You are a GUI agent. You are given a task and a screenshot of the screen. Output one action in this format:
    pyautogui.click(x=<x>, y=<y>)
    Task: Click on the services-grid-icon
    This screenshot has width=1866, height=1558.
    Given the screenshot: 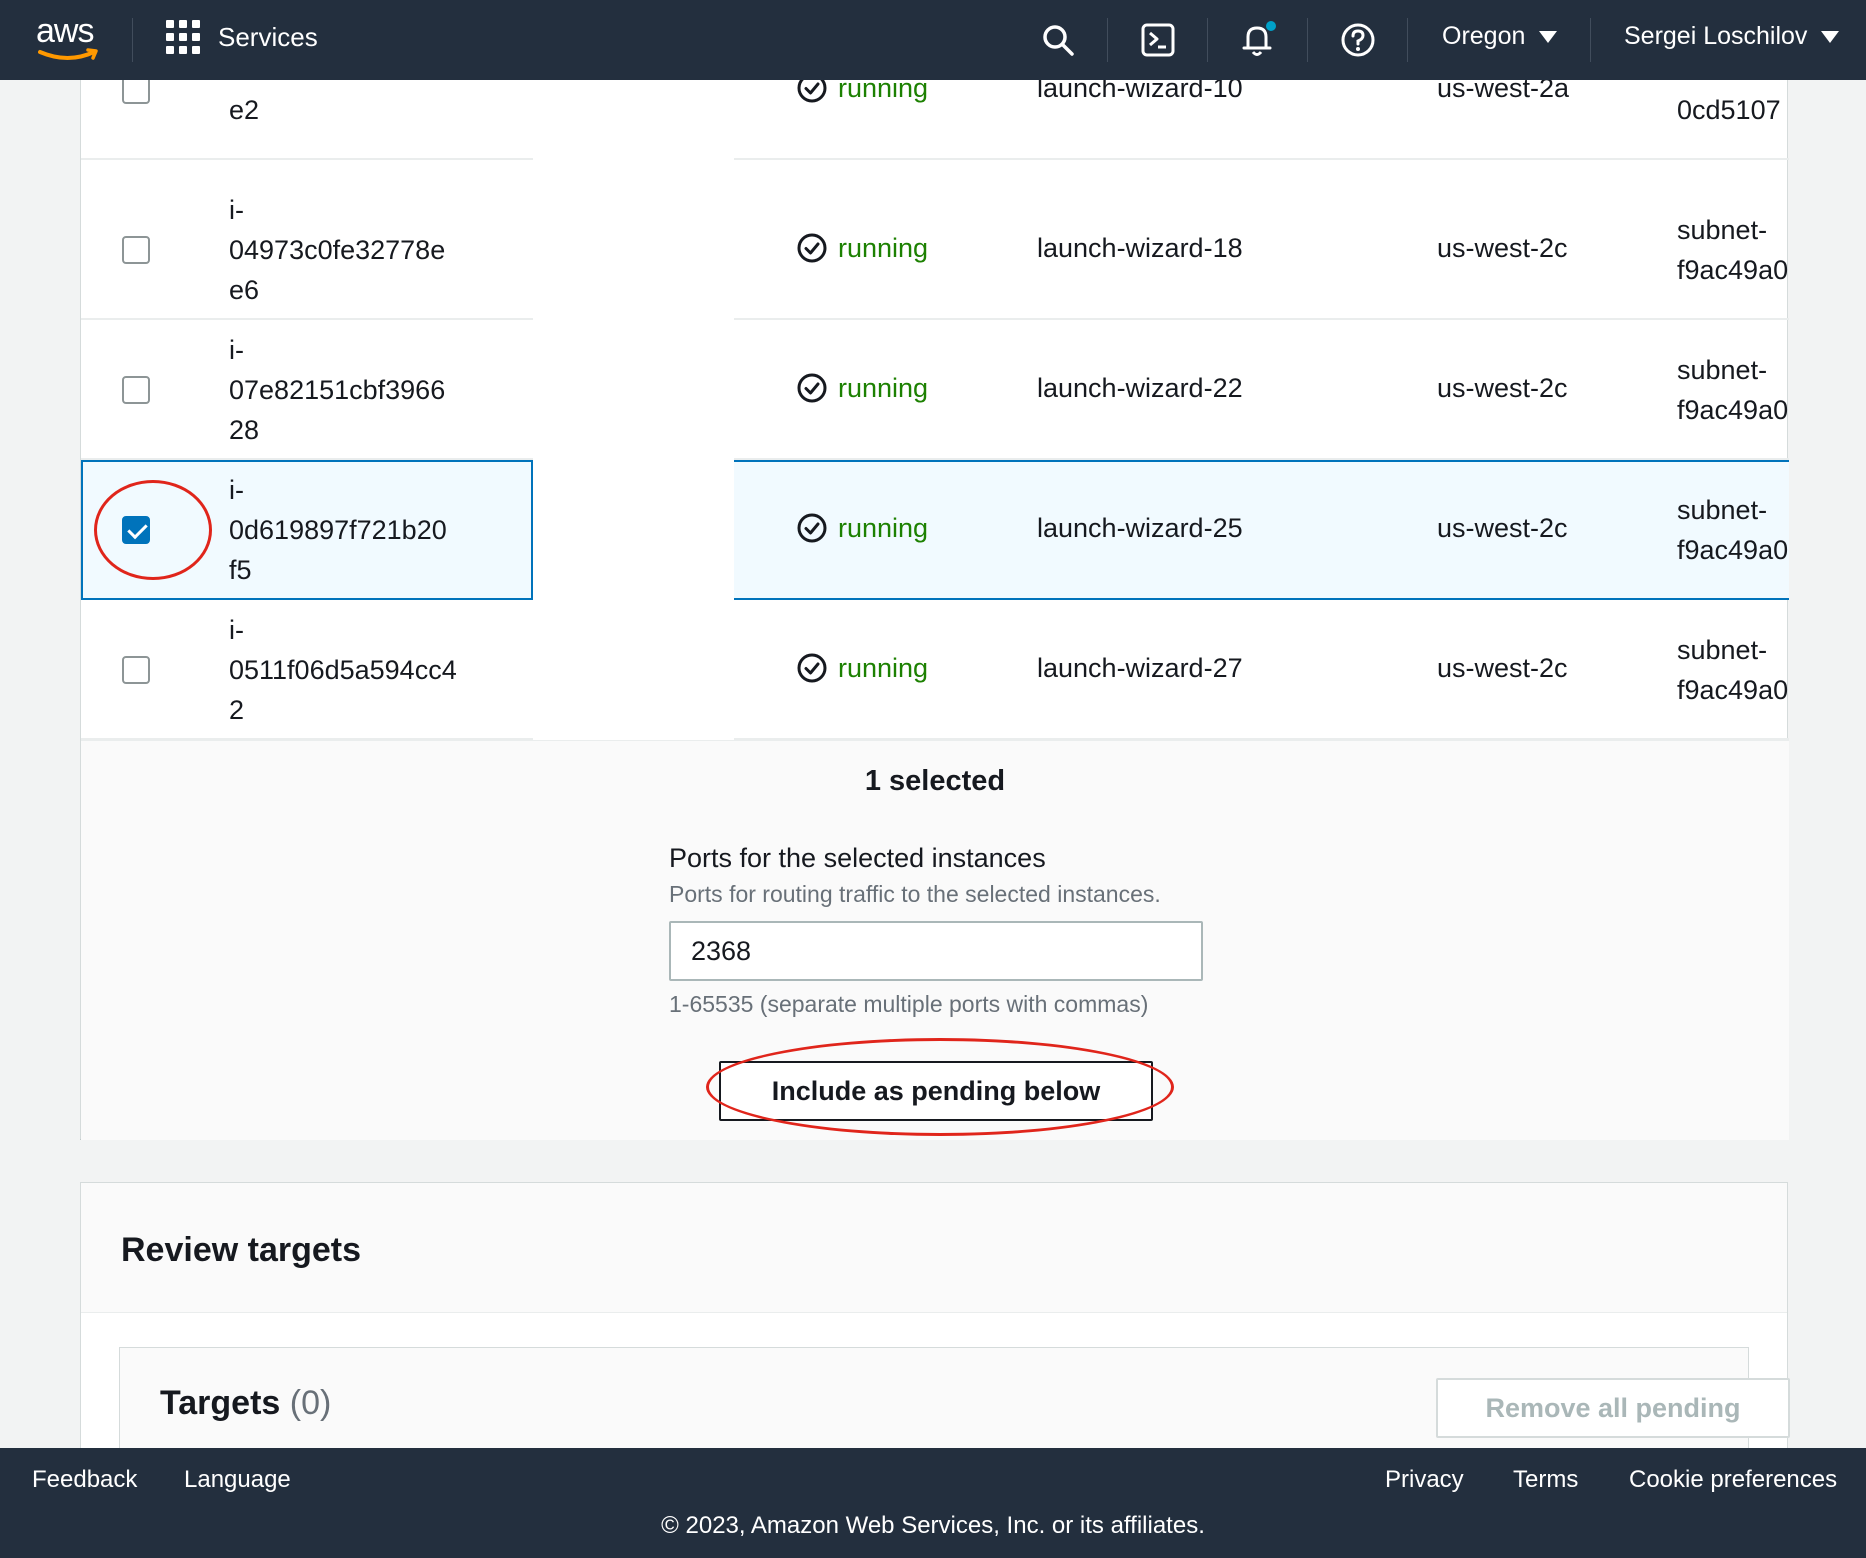 What is the action you would take?
    pyautogui.click(x=183, y=37)
    